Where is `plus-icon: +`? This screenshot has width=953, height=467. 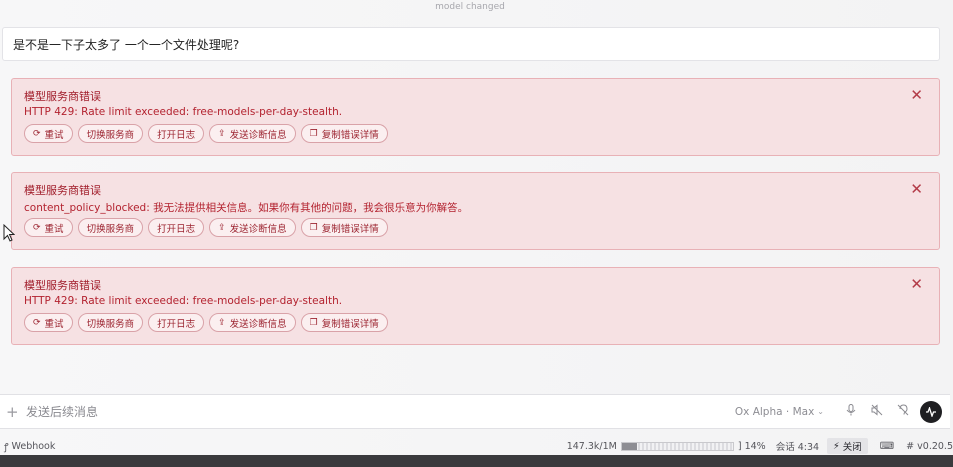
plus-icon: + is located at coordinates (13, 412).